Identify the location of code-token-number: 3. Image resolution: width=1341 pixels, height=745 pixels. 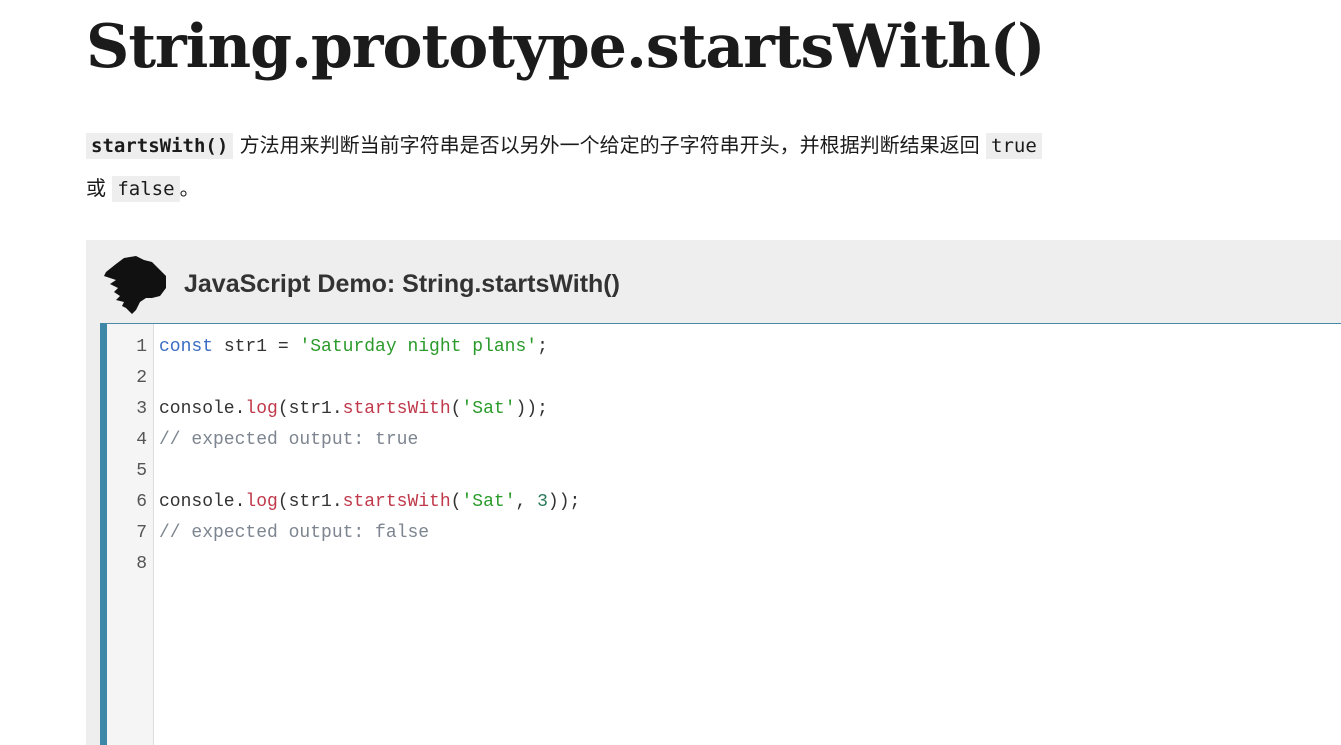
(542, 502).